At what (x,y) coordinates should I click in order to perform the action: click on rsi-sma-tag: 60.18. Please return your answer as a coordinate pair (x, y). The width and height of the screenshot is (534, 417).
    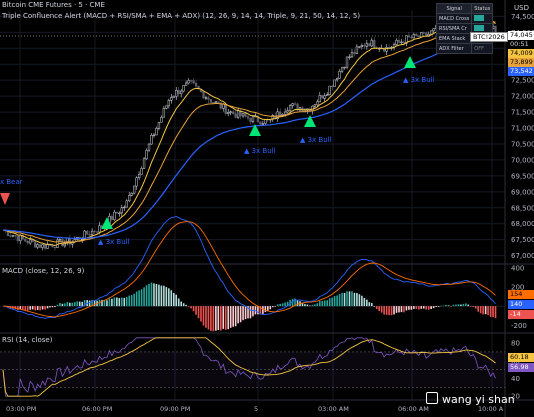
    Looking at the image, I should click on (521, 357).